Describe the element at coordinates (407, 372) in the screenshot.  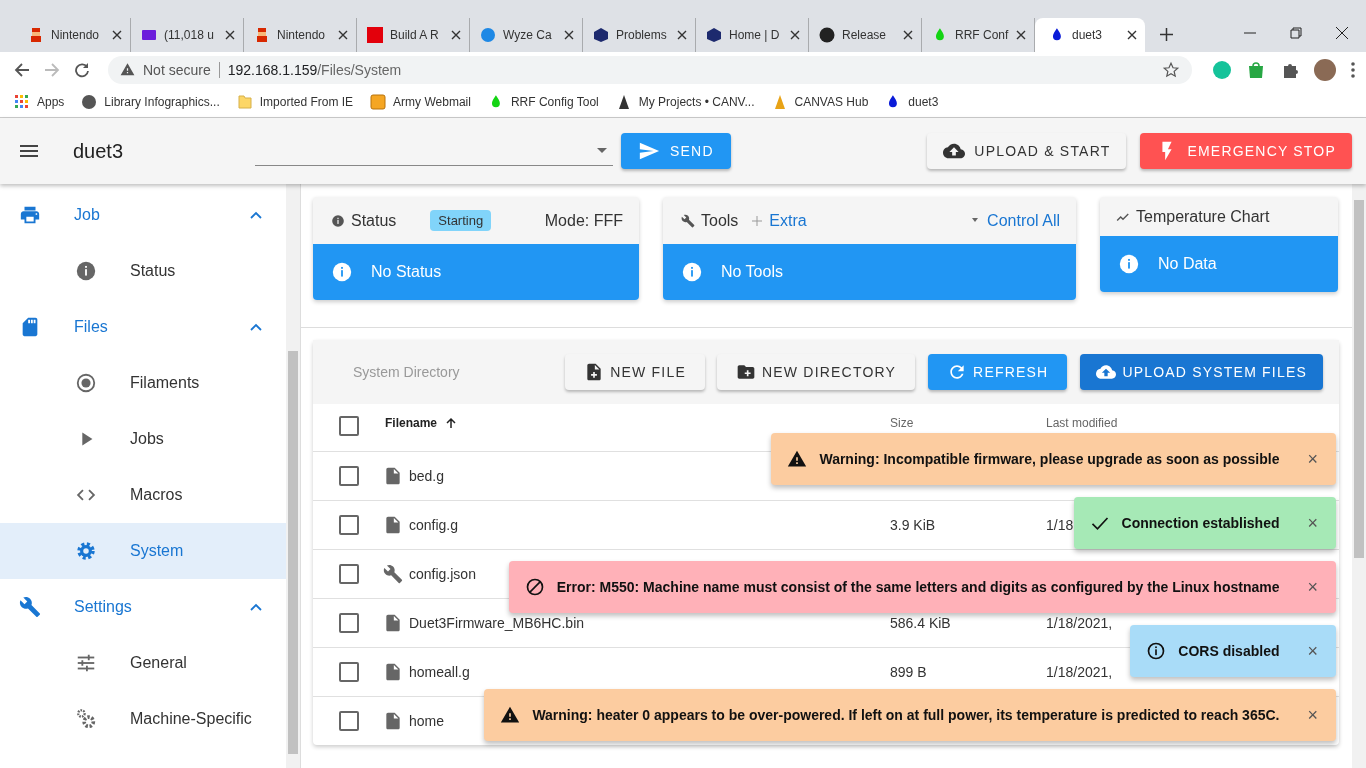
I see `directory-title: System Directory` at that location.